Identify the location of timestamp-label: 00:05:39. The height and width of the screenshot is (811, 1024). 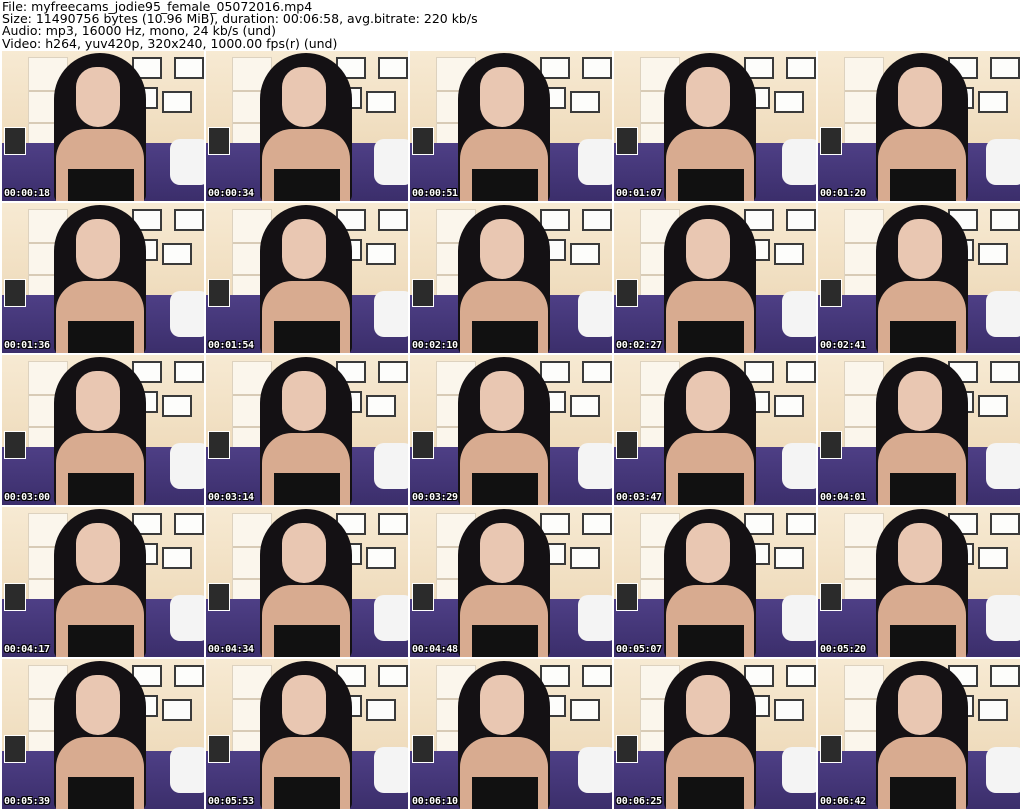
(27, 801).